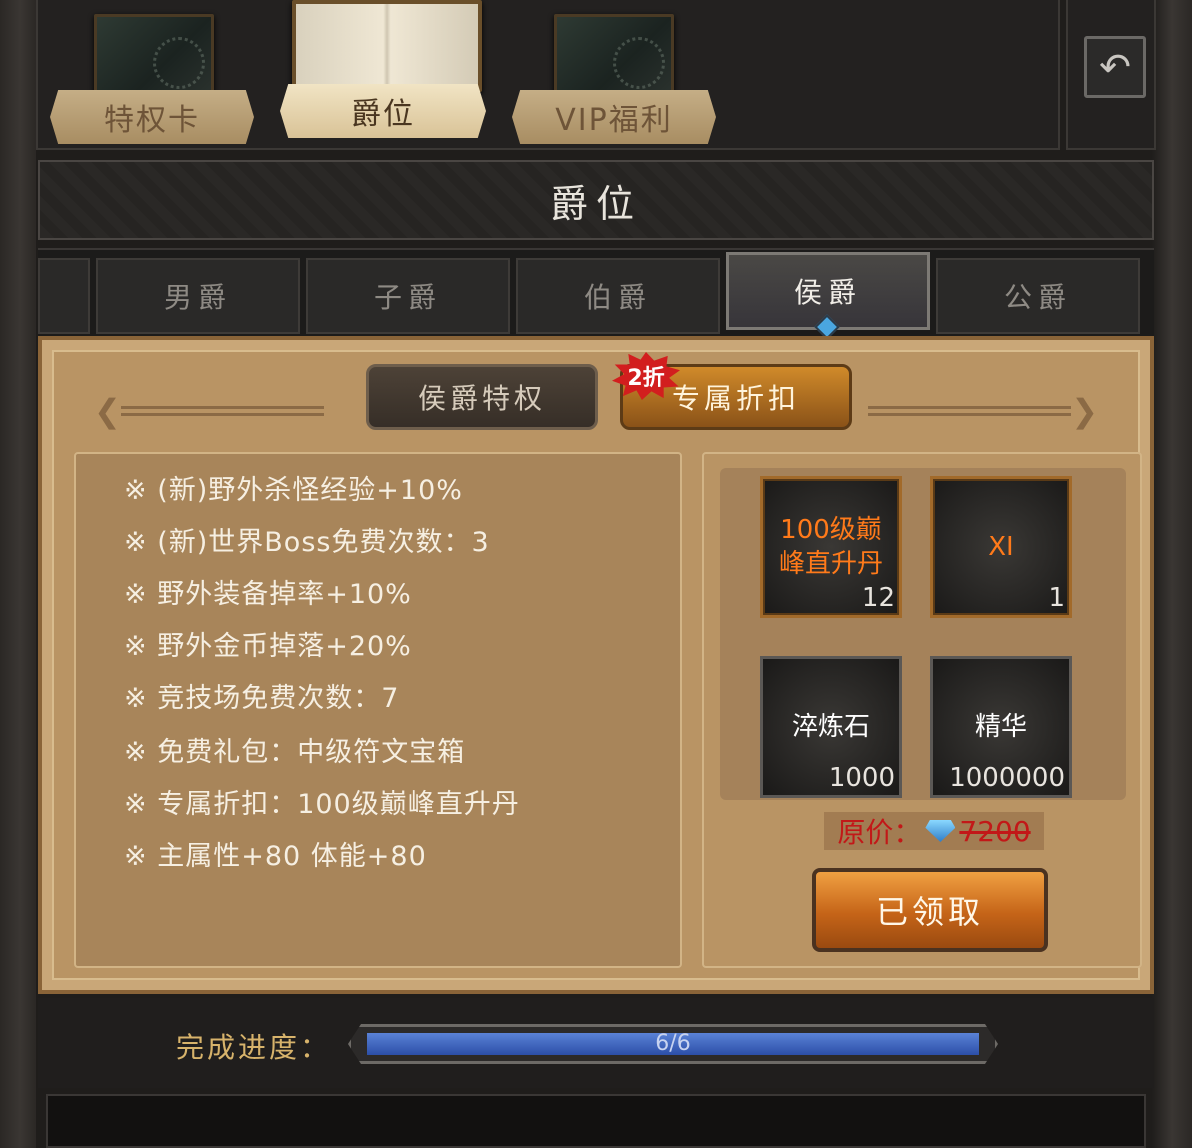 The height and width of the screenshot is (1148, 1192). I want to click on perk-item: ※ 野外金币掉落+20%, so click(268, 646).